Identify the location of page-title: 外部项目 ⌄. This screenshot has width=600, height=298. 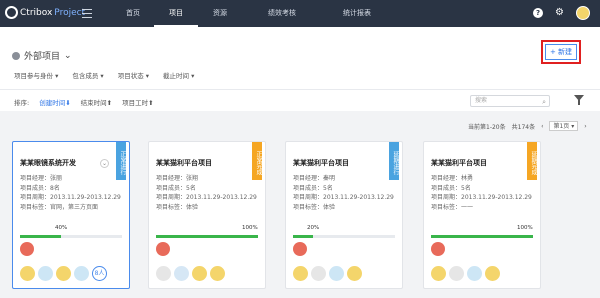
(42, 55).